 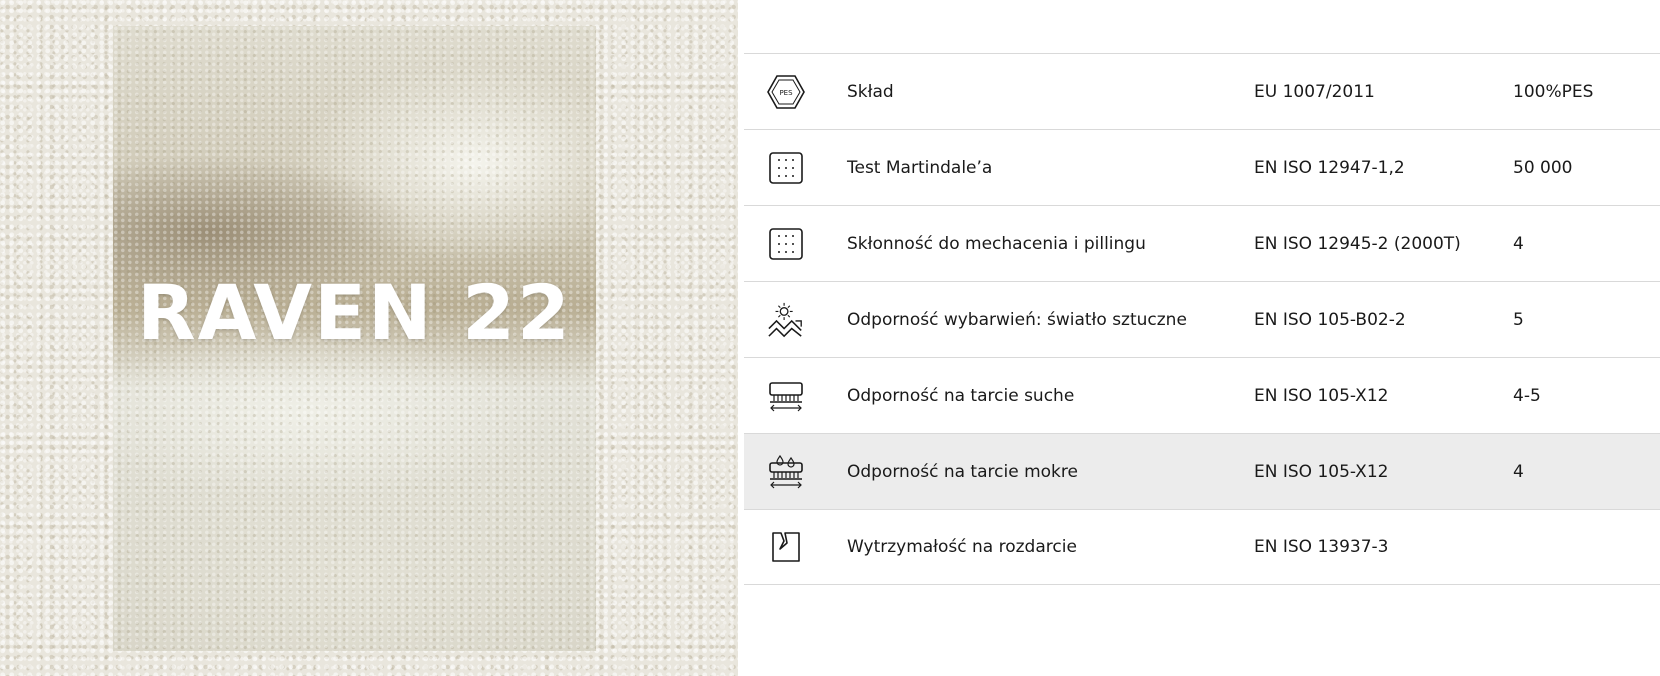 I want to click on spec-norm: EN ISO 13937-3, so click(x=1321, y=547).